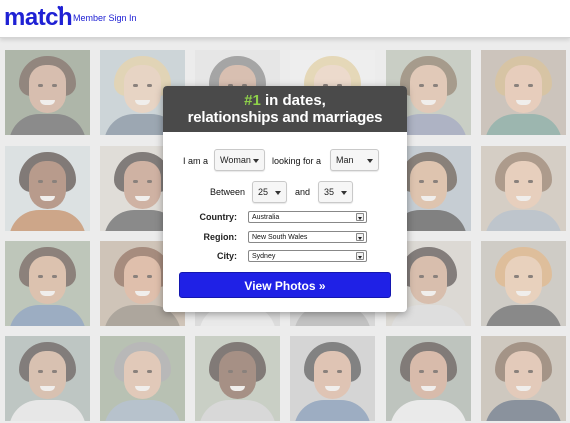 Image resolution: width=570 pixels, height=423 pixels. What do you see at coordinates (285, 19) in the screenshot?
I see `top-header: match ♥ Member Sign In` at bounding box center [285, 19].